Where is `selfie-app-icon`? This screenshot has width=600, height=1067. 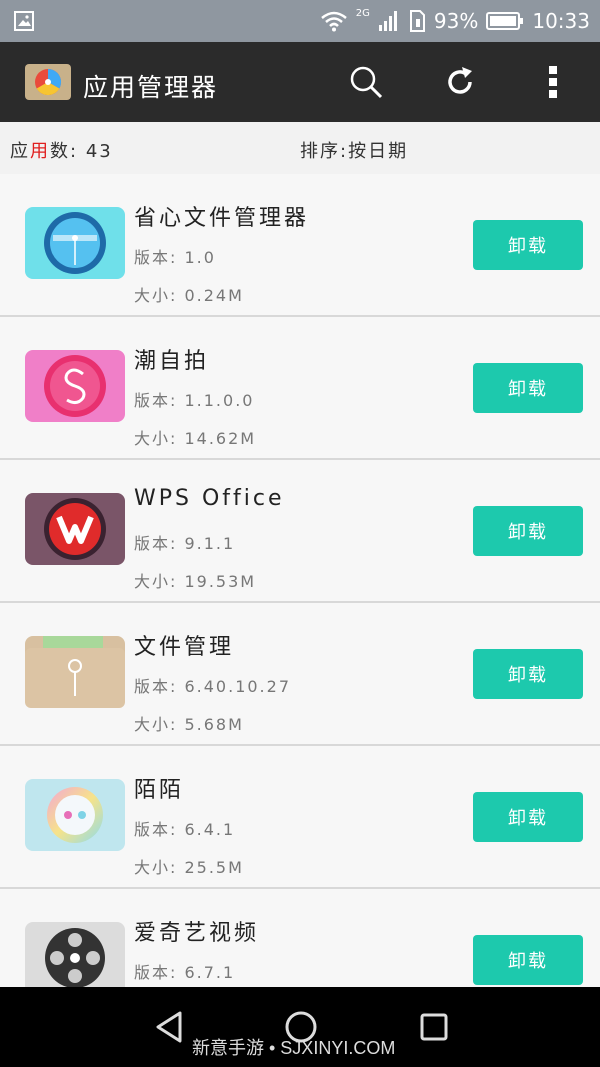
selfie-app-icon is located at coordinates (75, 386).